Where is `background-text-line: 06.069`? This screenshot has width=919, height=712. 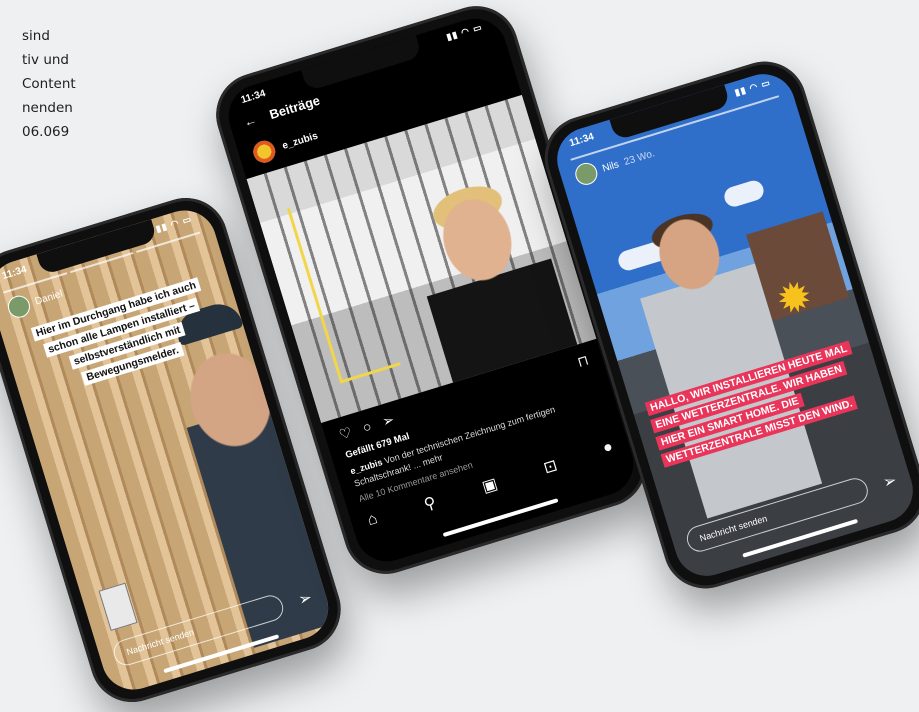 background-text-line: 06.069 is located at coordinates (46, 132).